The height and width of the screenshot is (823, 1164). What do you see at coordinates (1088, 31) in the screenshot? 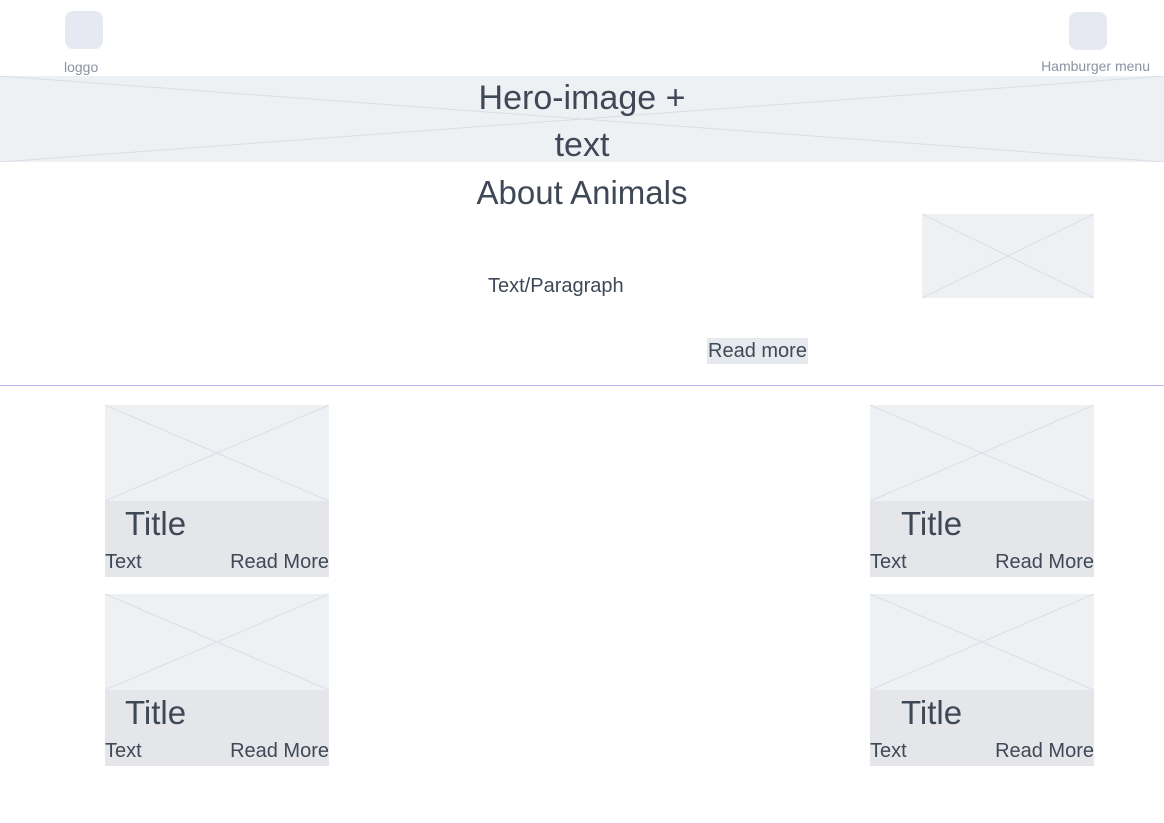
I see `hamburger-menu-icon` at bounding box center [1088, 31].